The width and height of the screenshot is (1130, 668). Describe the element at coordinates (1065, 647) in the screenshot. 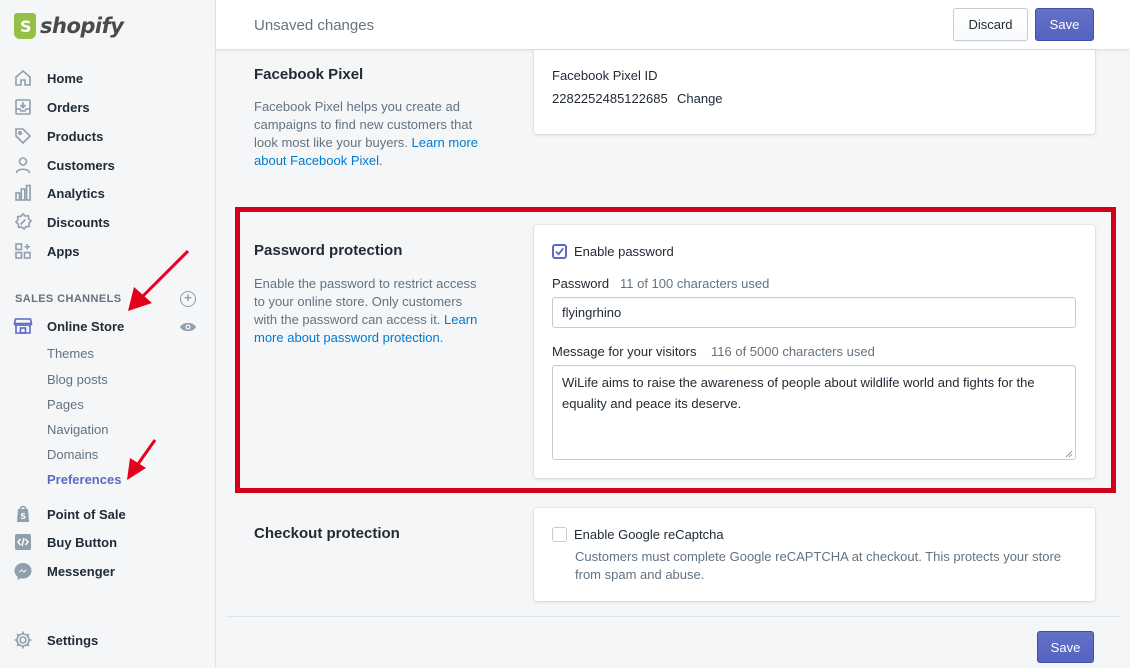

I see `footer-save-button: Save` at that location.